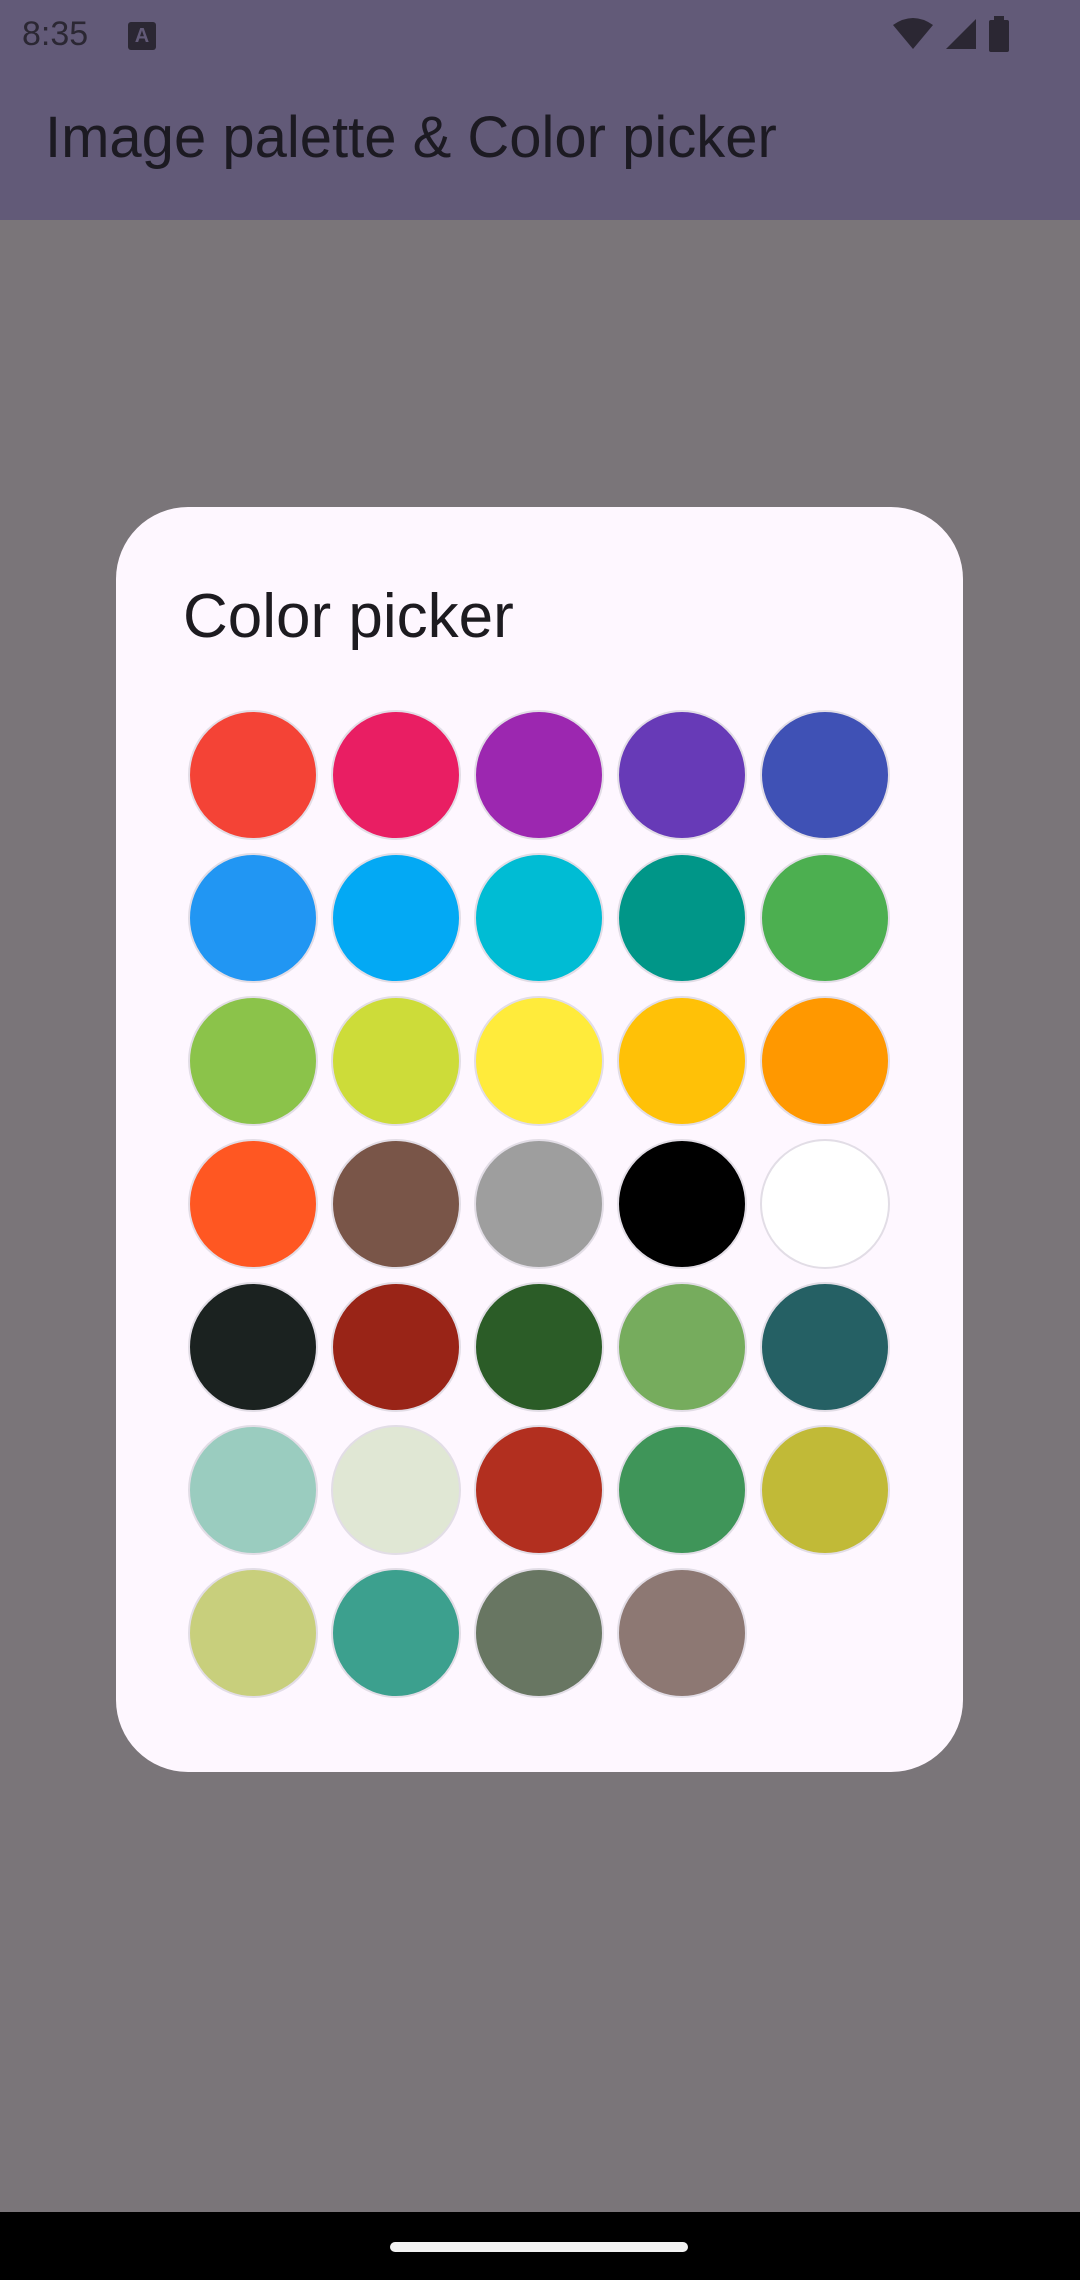 The width and height of the screenshot is (1080, 2280). I want to click on navigation-bar, so click(540, 2246).